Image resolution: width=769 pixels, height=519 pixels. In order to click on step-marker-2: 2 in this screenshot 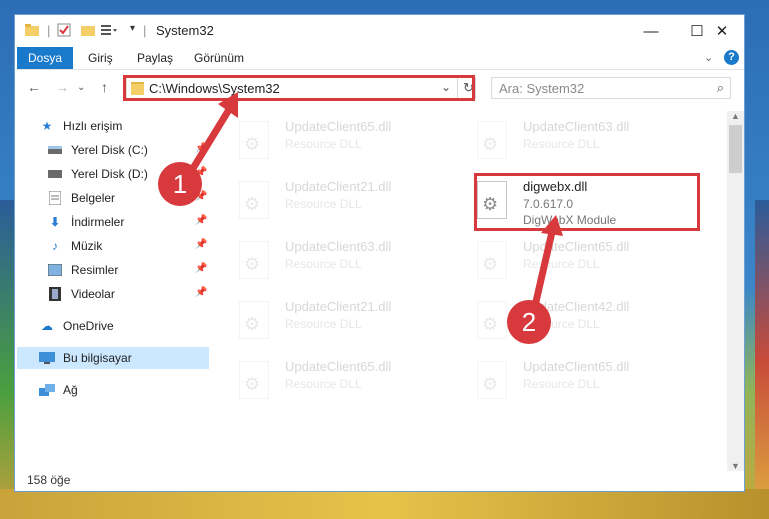, I will do `click(529, 322)`.